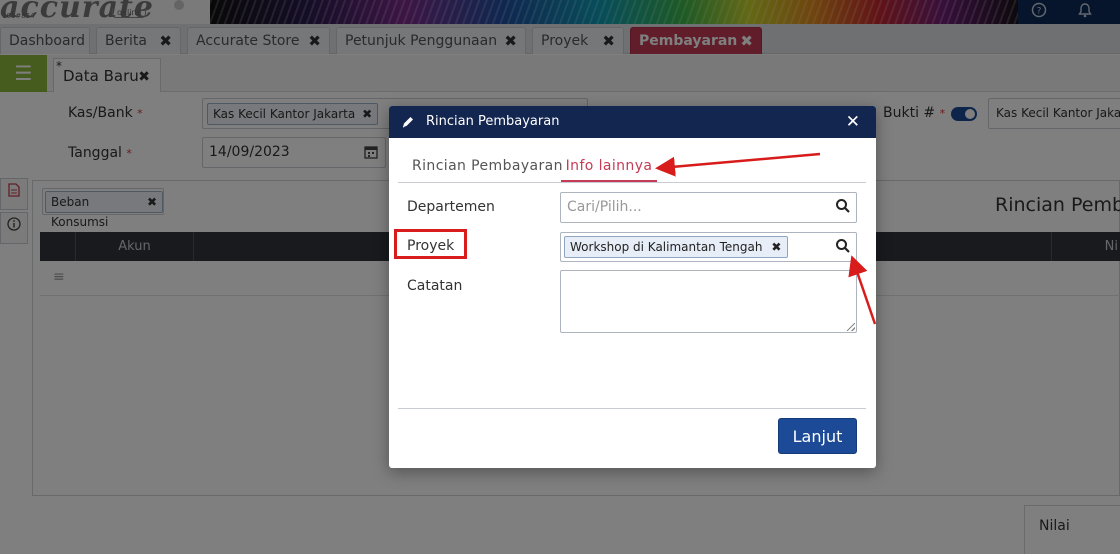 The height and width of the screenshot is (554, 1120). What do you see at coordinates (632, 408) in the screenshot?
I see `footer-divider` at bounding box center [632, 408].